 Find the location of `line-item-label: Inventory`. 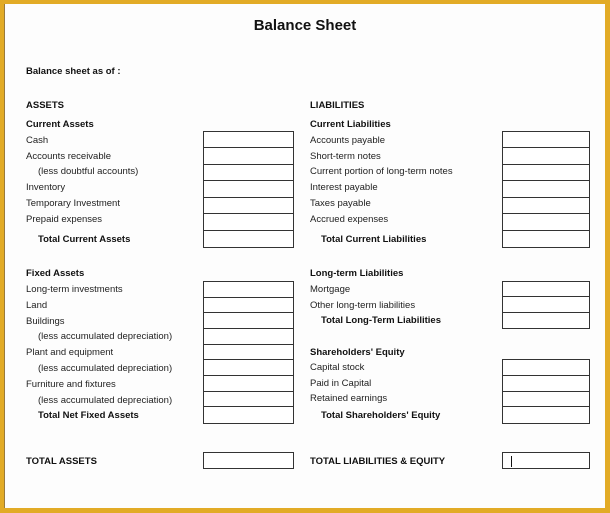

line-item-label: Inventory is located at coordinates (46, 188).